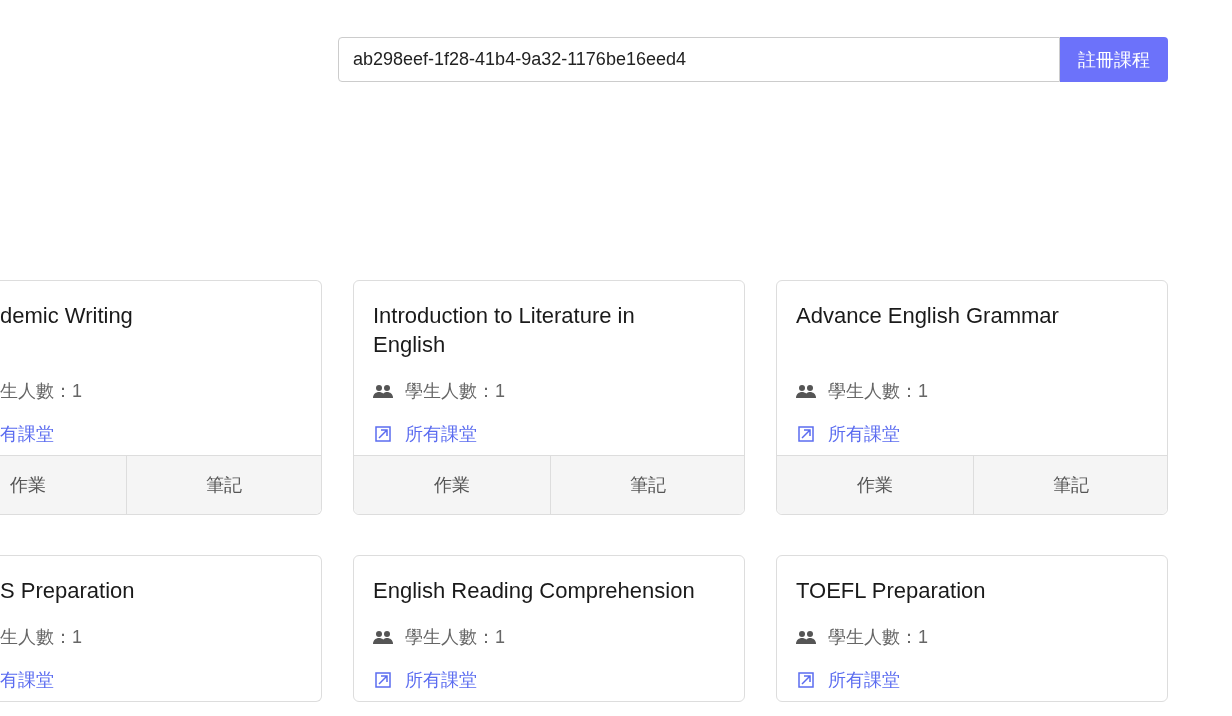 Image resolution: width=1232 pixels, height=716 pixels. Describe the element at coordinates (699, 59) in the screenshot. I see `course-code-field: ab298eef-1f28-41b4-9a32-1176be16eed4` at that location.